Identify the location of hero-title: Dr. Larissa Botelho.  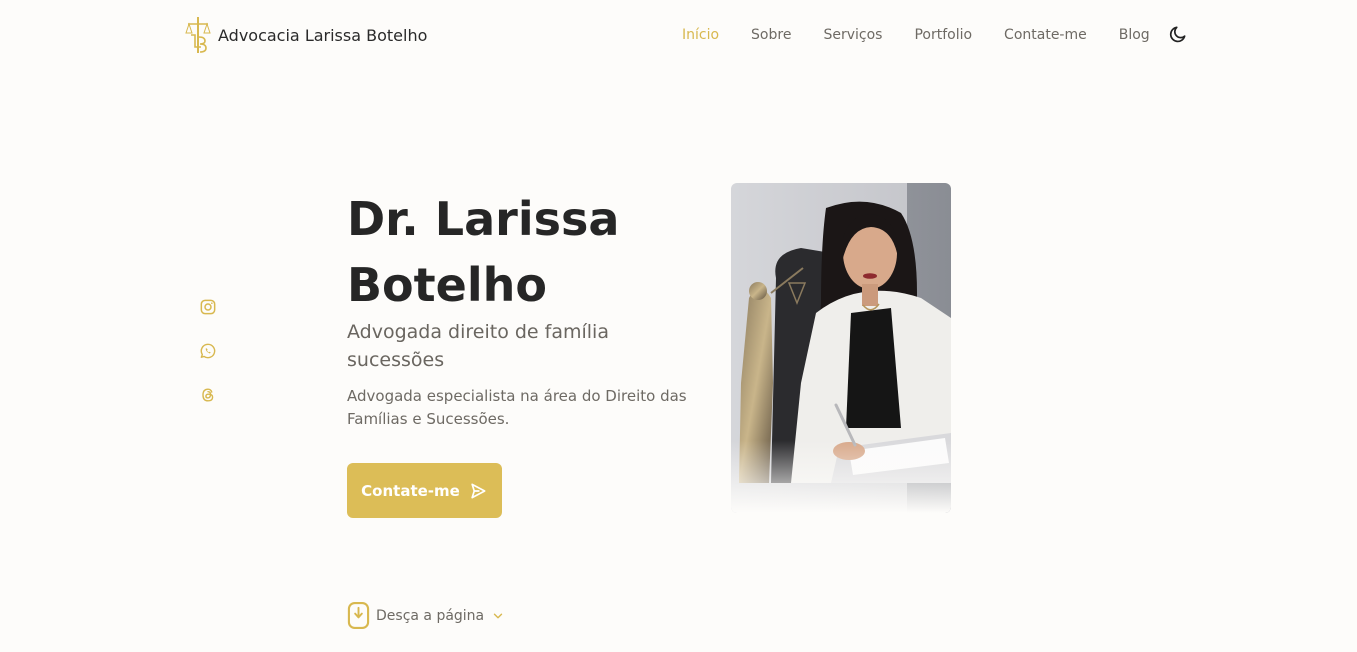
(483, 252).